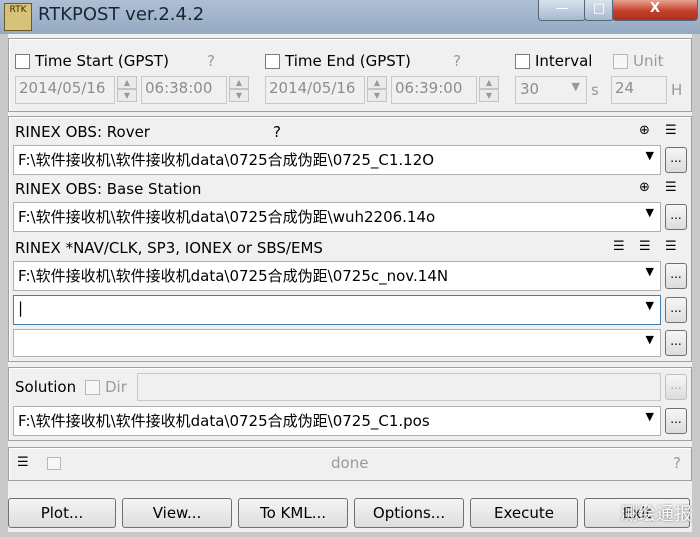  What do you see at coordinates (224, 421) in the screenshot?
I see `output-path: F:\软件接收机\软件接收机data\0725合成伪距\0725_C1.pos` at bounding box center [224, 421].